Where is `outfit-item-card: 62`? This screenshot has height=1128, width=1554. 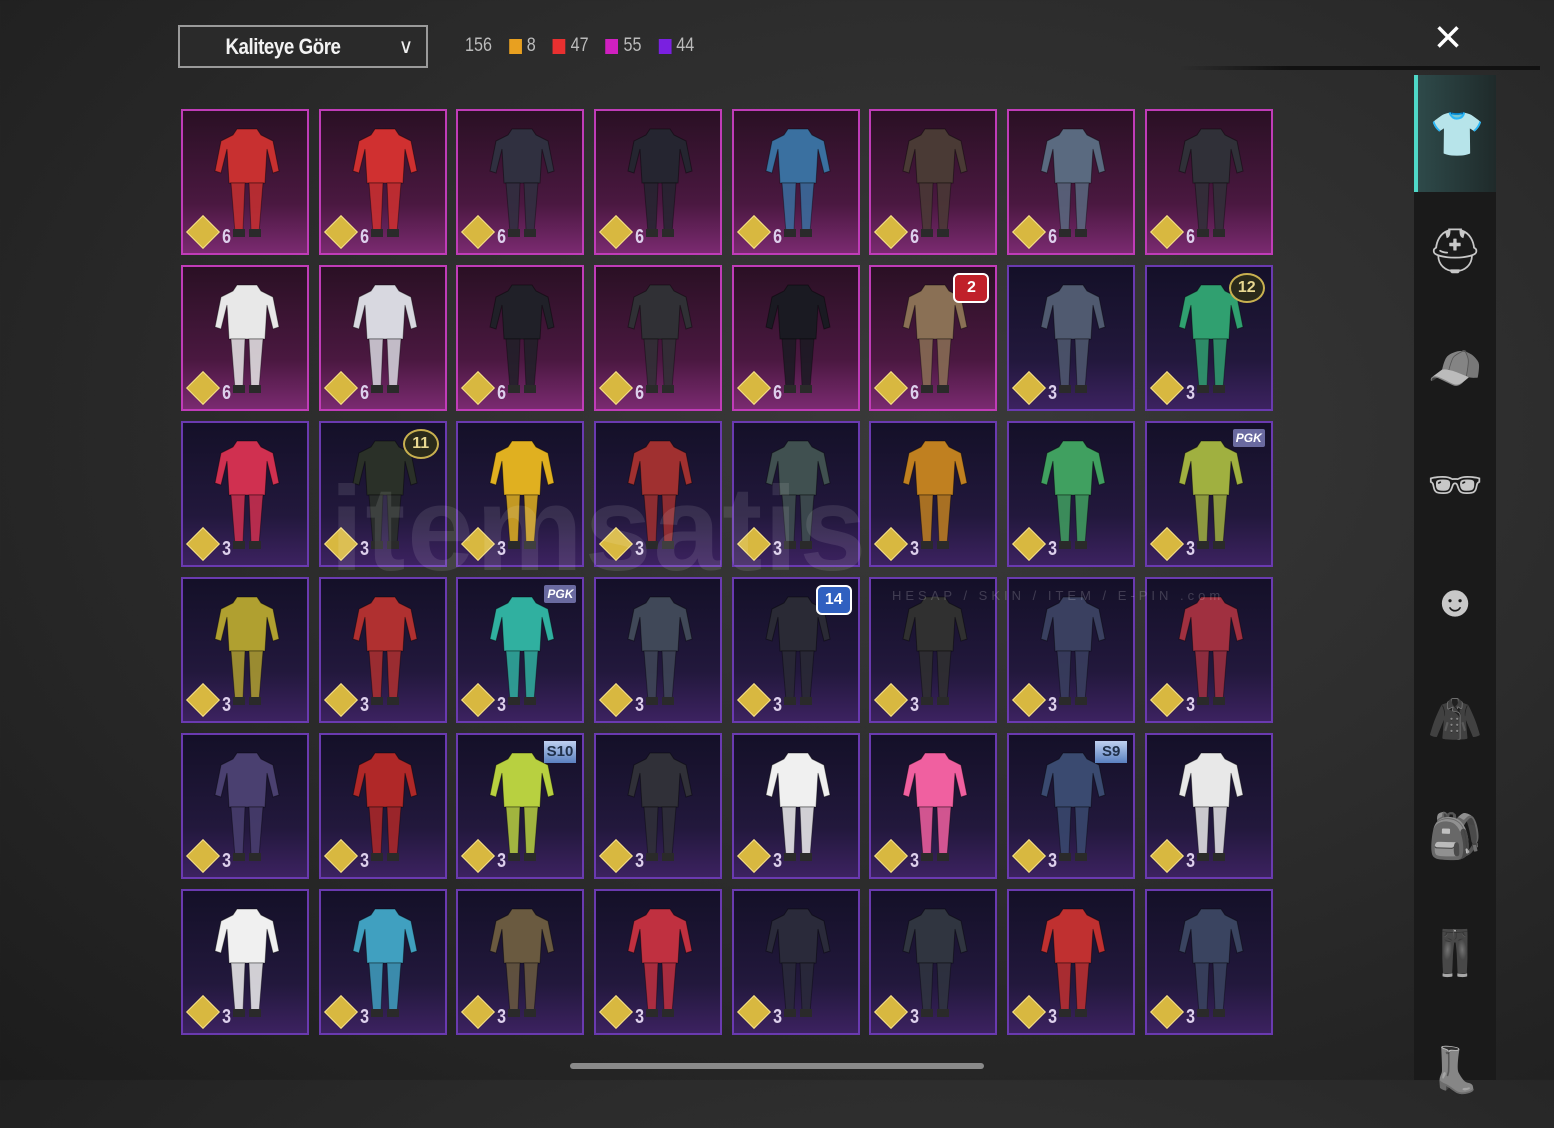 outfit-item-card: 62 is located at coordinates (933, 338).